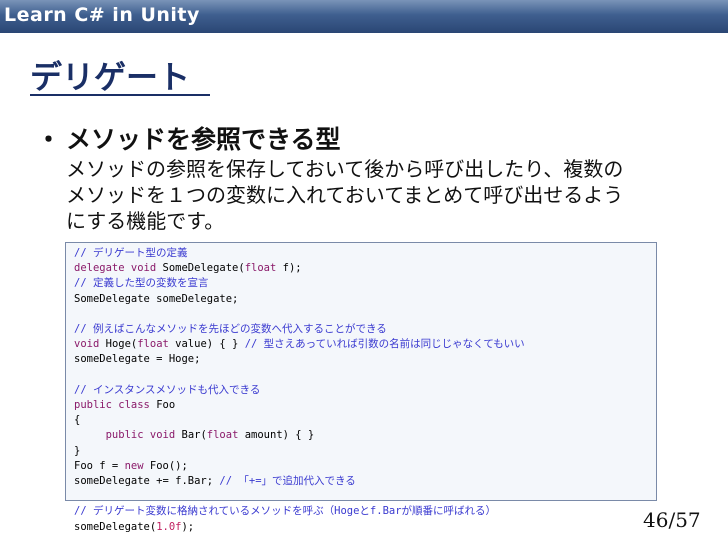 Image resolution: width=728 pixels, height=546 pixels. Describe the element at coordinates (169, 526) in the screenshot. I see `code-token: 1.0f` at that location.